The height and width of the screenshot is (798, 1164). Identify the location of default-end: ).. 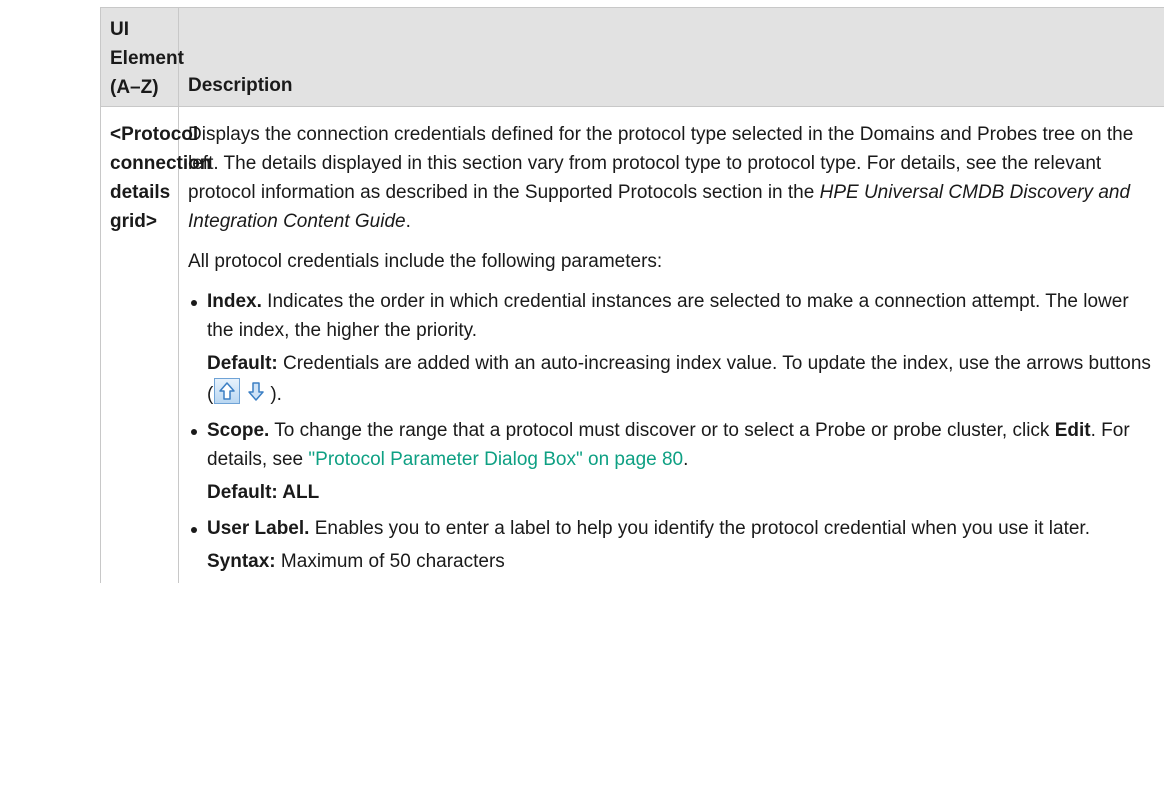
(276, 394).